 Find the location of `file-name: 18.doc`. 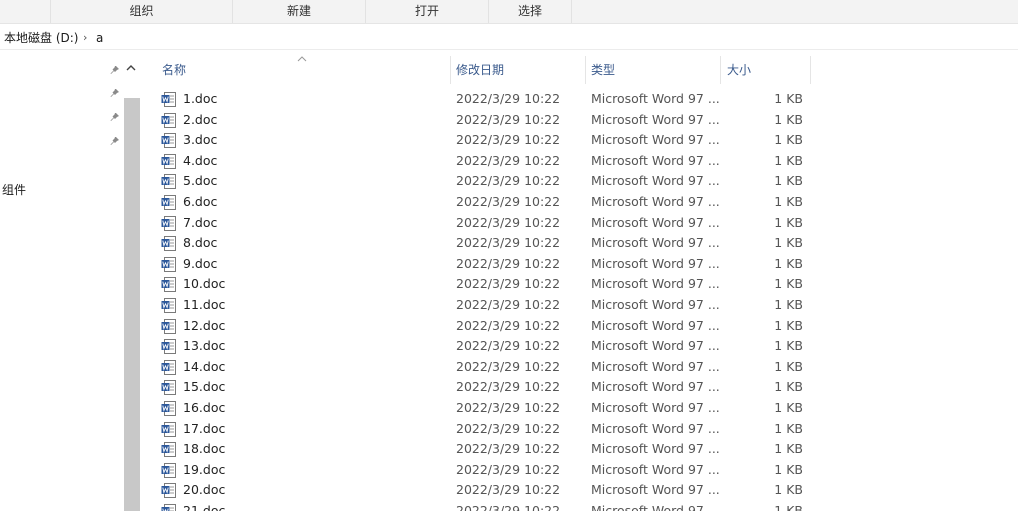

file-name: 18.doc is located at coordinates (204, 449).